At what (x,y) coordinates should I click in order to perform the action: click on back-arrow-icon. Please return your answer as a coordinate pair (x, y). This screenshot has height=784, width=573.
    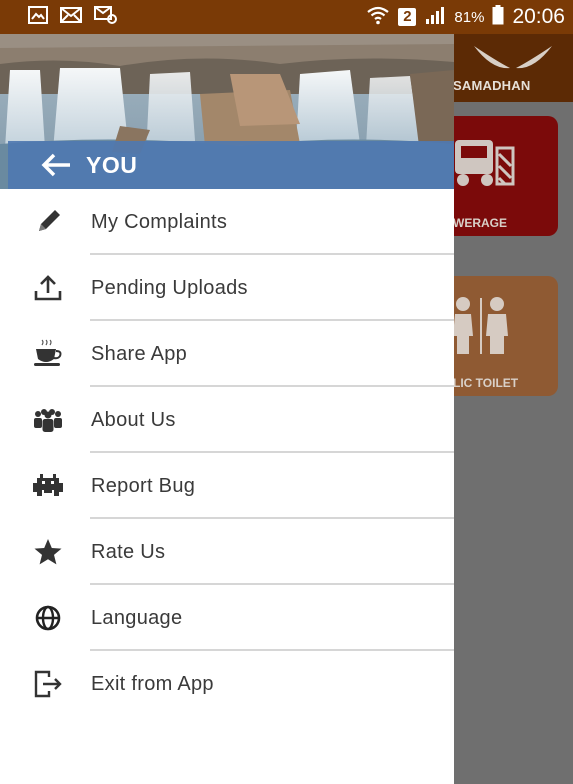
    Looking at the image, I should click on (57, 165).